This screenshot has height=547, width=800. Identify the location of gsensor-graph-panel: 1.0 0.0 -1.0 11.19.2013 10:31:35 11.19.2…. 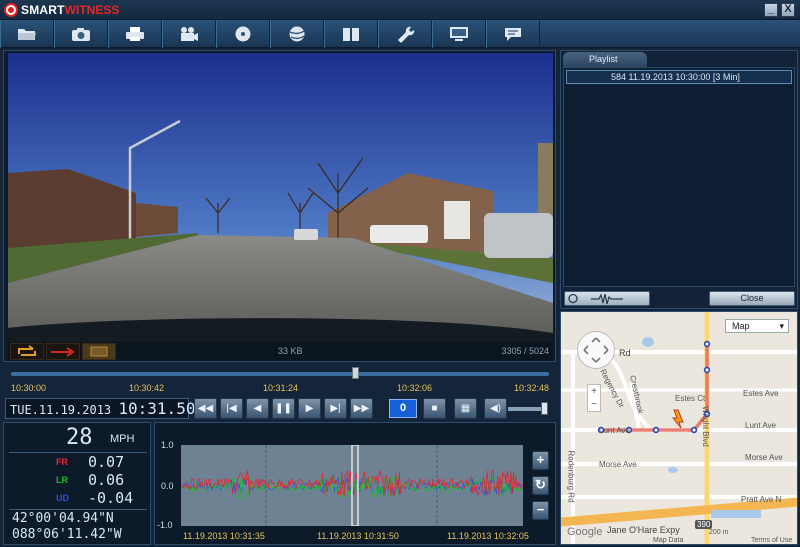
(355, 483).